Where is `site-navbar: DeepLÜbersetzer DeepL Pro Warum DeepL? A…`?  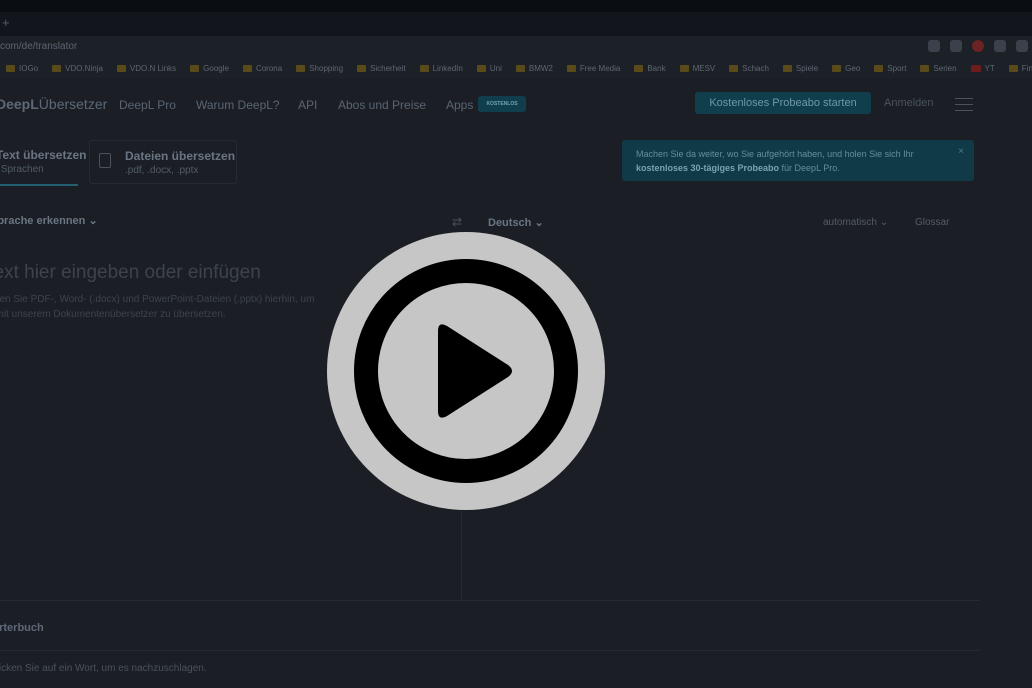
site-navbar: DeepLÜbersetzer DeepL Pro Warum DeepL? A… is located at coordinates (516, 104).